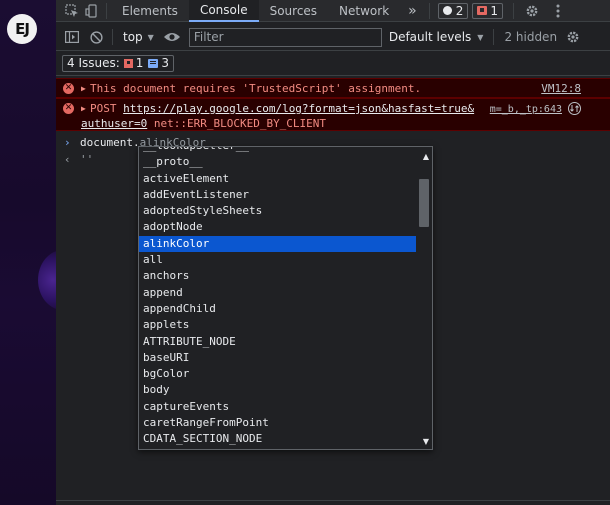 Image resolution: width=610 pixels, height=505 pixels. What do you see at coordinates (574, 108) in the screenshot?
I see `network-request-icon` at bounding box center [574, 108].